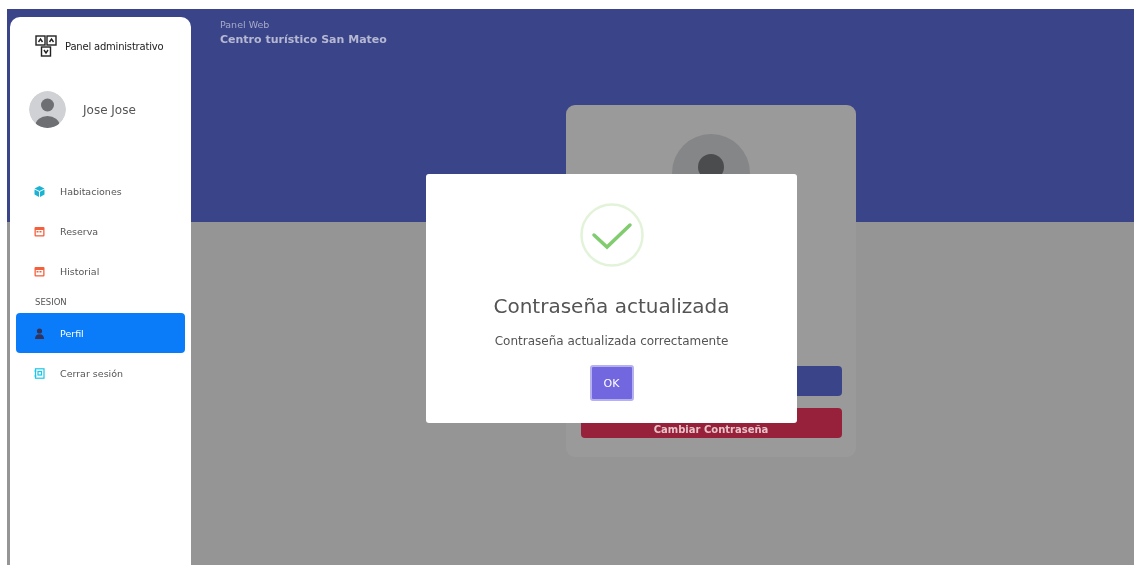 The height and width of the screenshot is (565, 1134). What do you see at coordinates (611, 306) in the screenshot?
I see `dialog-title: Contraseña actualizada` at bounding box center [611, 306].